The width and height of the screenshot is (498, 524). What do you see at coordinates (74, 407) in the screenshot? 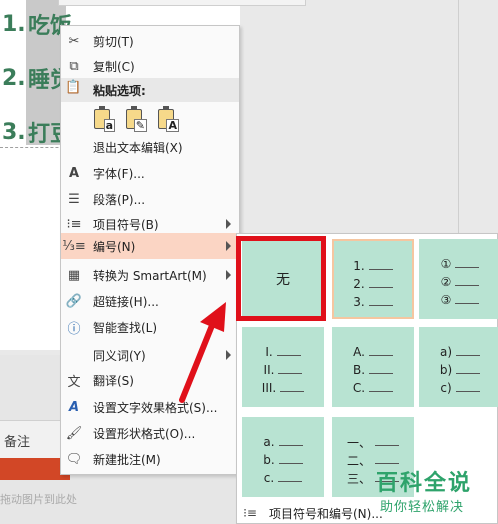
I see `text-effects-icon: A` at bounding box center [74, 407].